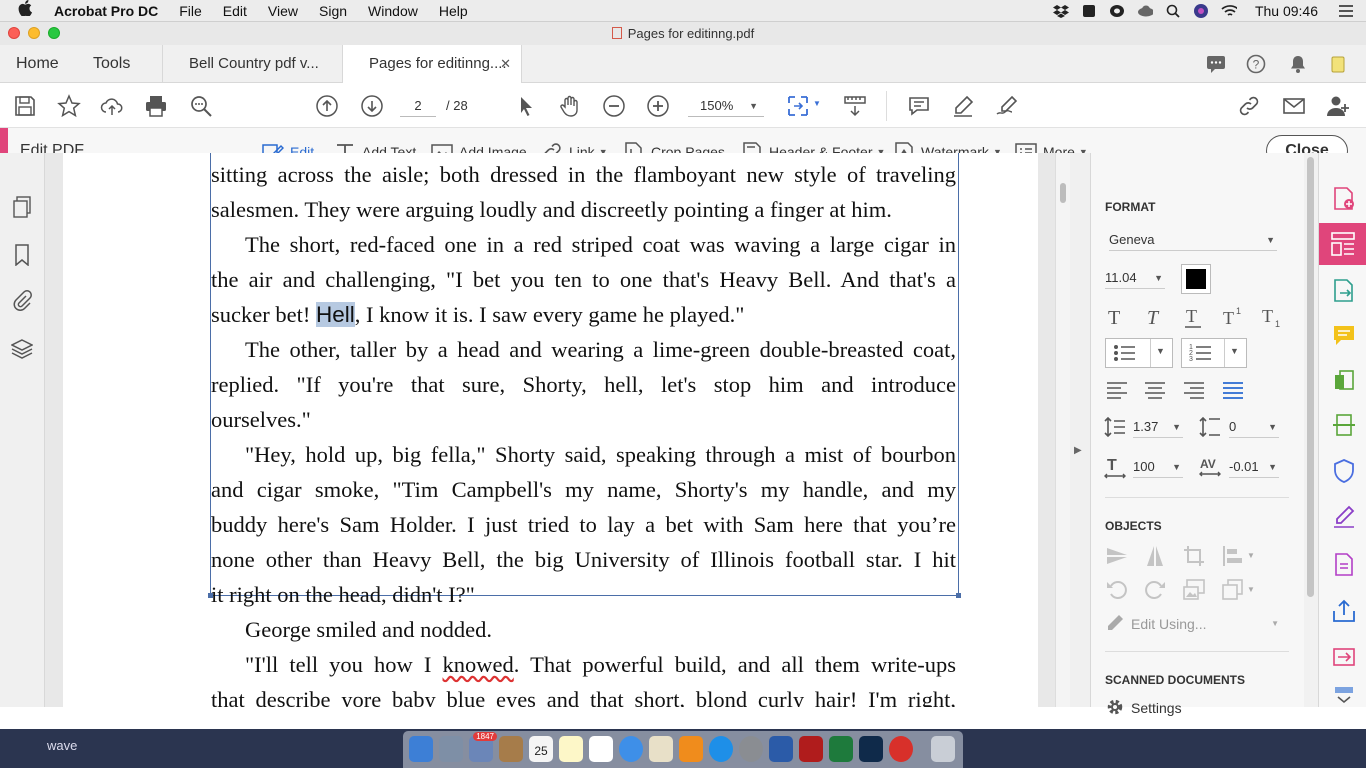 The width and height of the screenshot is (1366, 768). I want to click on menu-file: File, so click(190, 11).